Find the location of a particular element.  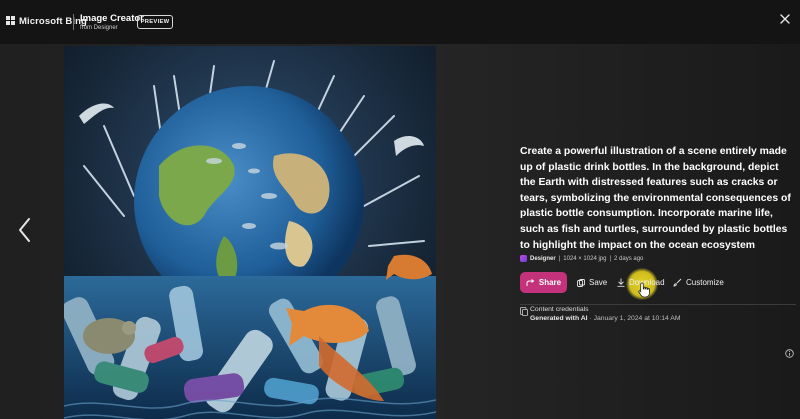

save-button: Save is located at coordinates (592, 282).